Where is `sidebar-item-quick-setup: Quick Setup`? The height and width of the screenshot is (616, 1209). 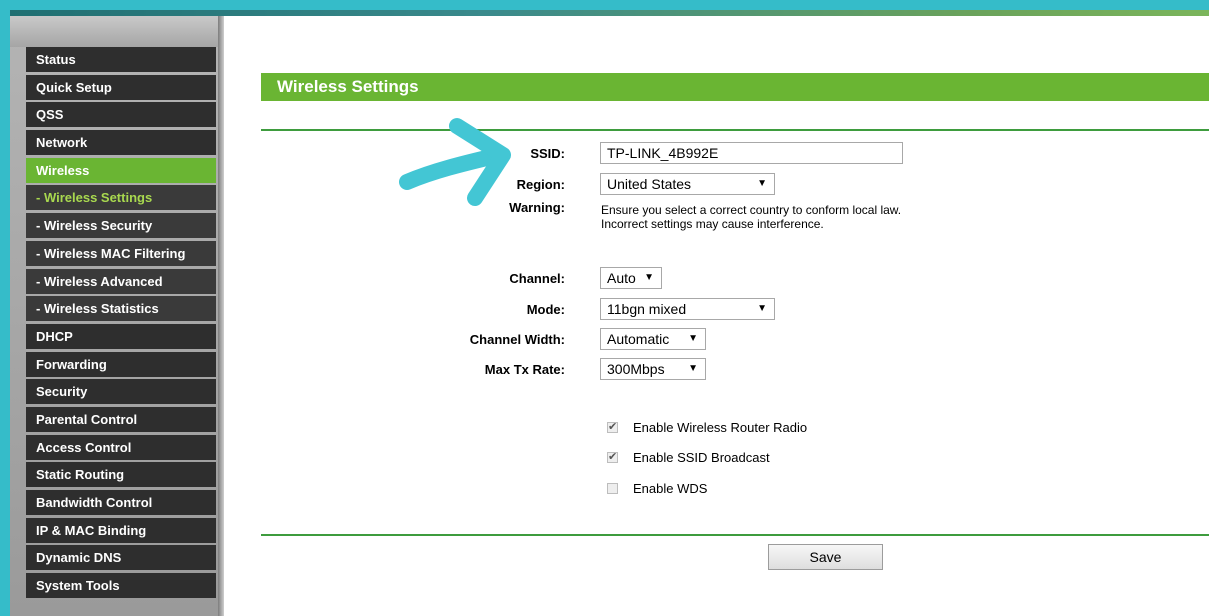 sidebar-item-quick-setup: Quick Setup is located at coordinates (121, 87).